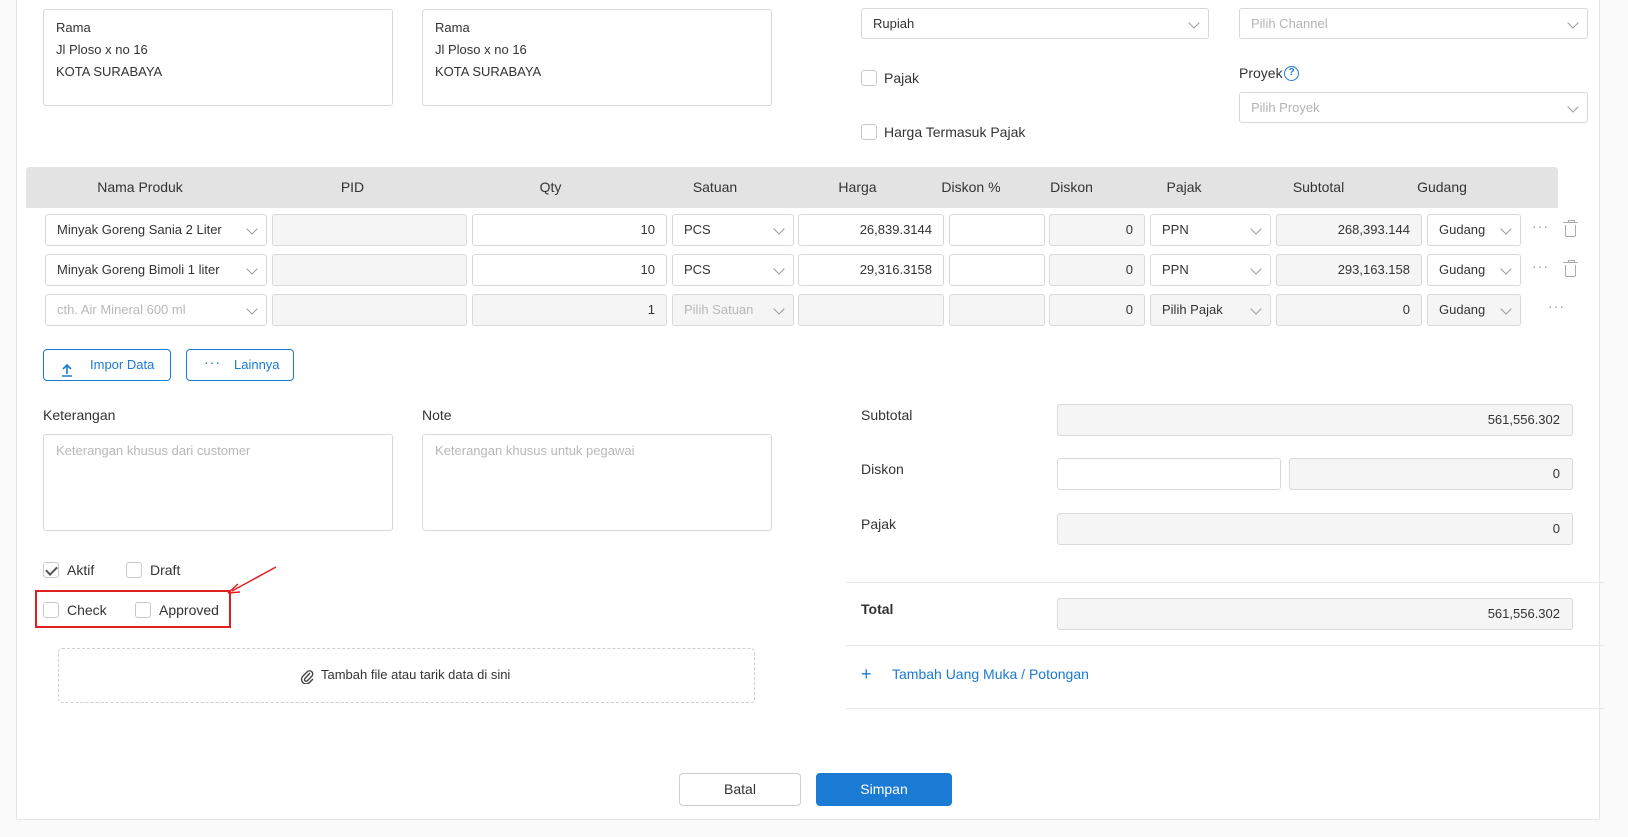 This screenshot has width=1628, height=837. Describe the element at coordinates (871, 270) in the screenshot. I see `price-input: 29,316.3158` at that location.